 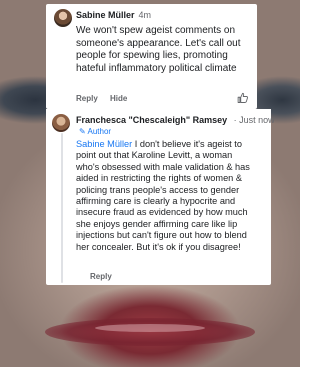 I want to click on thread-connector, so click(x=62, y=208).